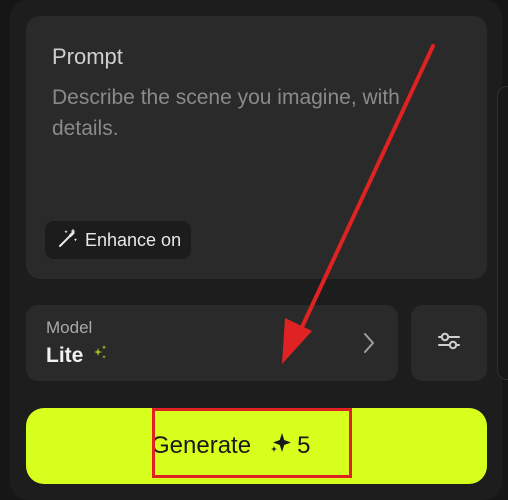  I want to click on model-label: Model, so click(69, 327).